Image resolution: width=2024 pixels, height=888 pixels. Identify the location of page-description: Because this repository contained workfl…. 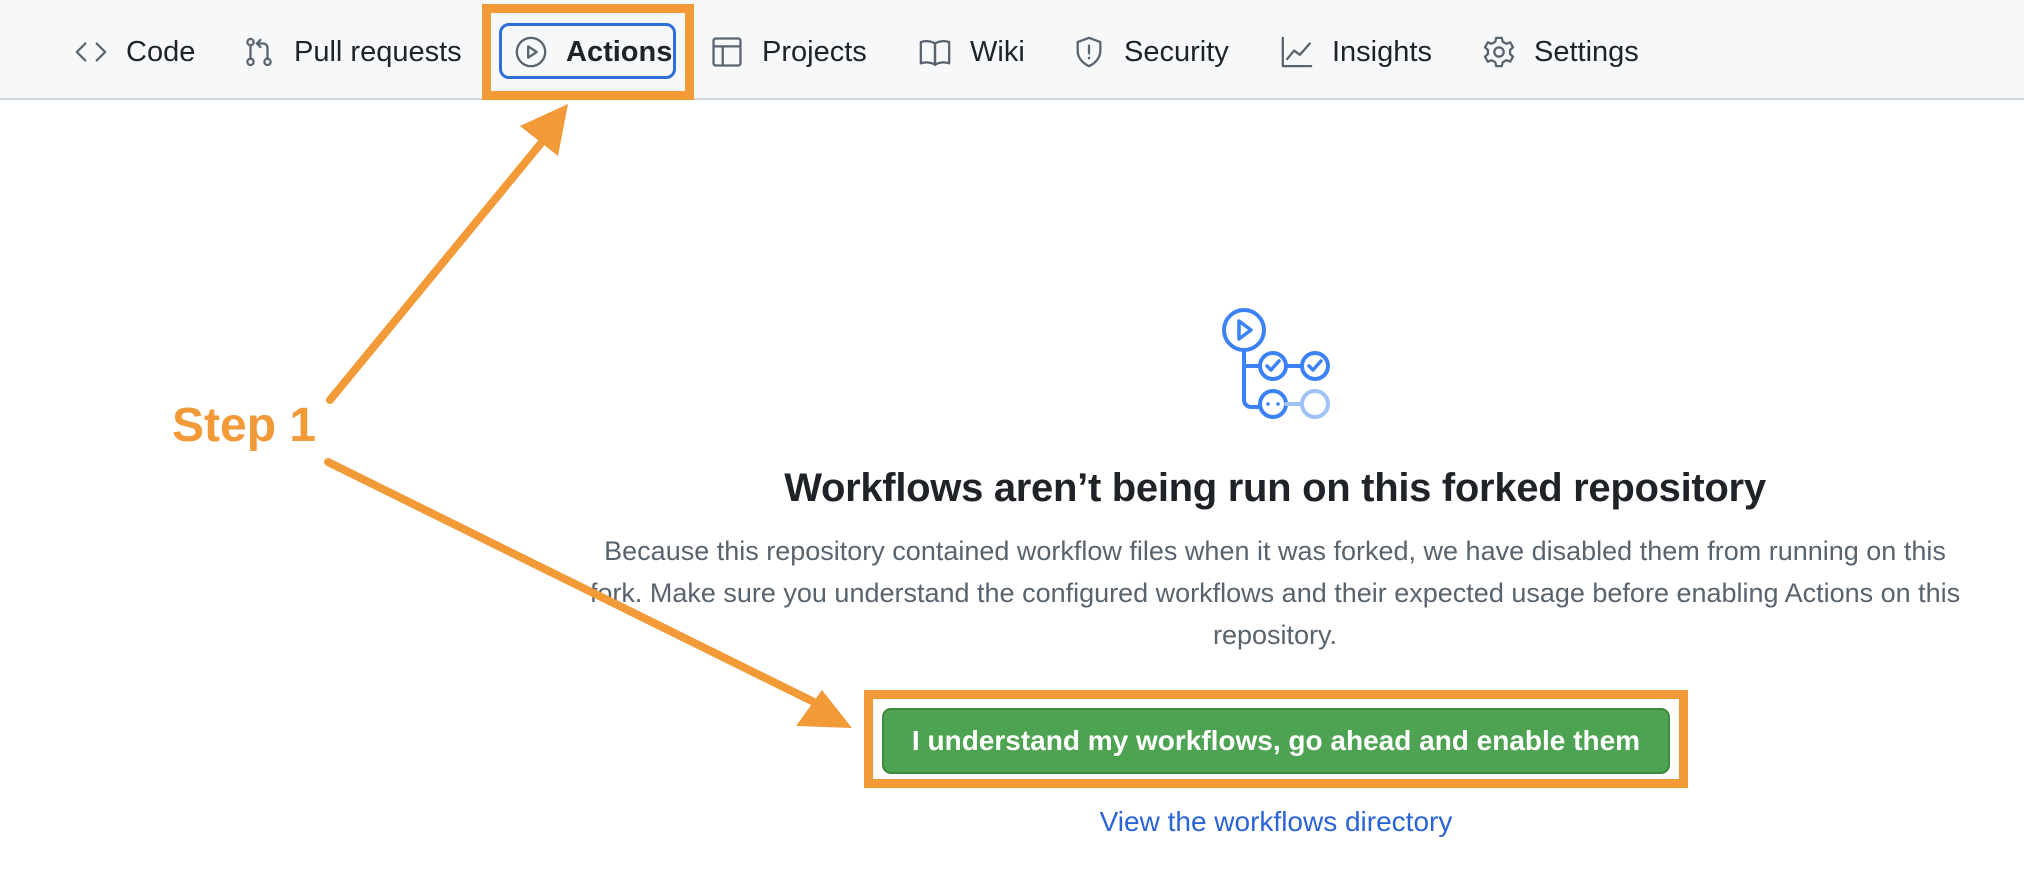
(1275, 593).